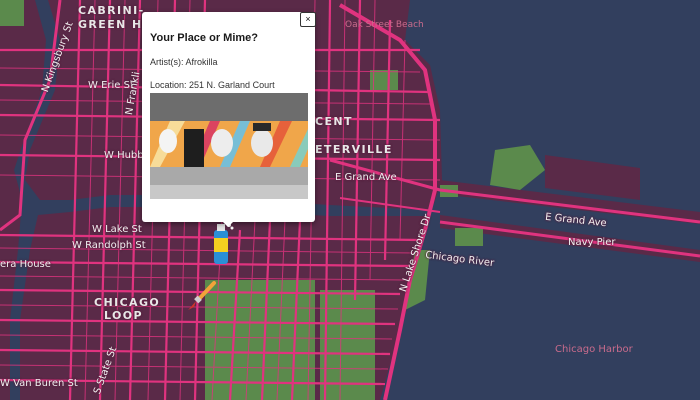 This screenshot has height=400, width=700. Describe the element at coordinates (221, 246) in the screenshot. I see `spray-can-icon` at that location.